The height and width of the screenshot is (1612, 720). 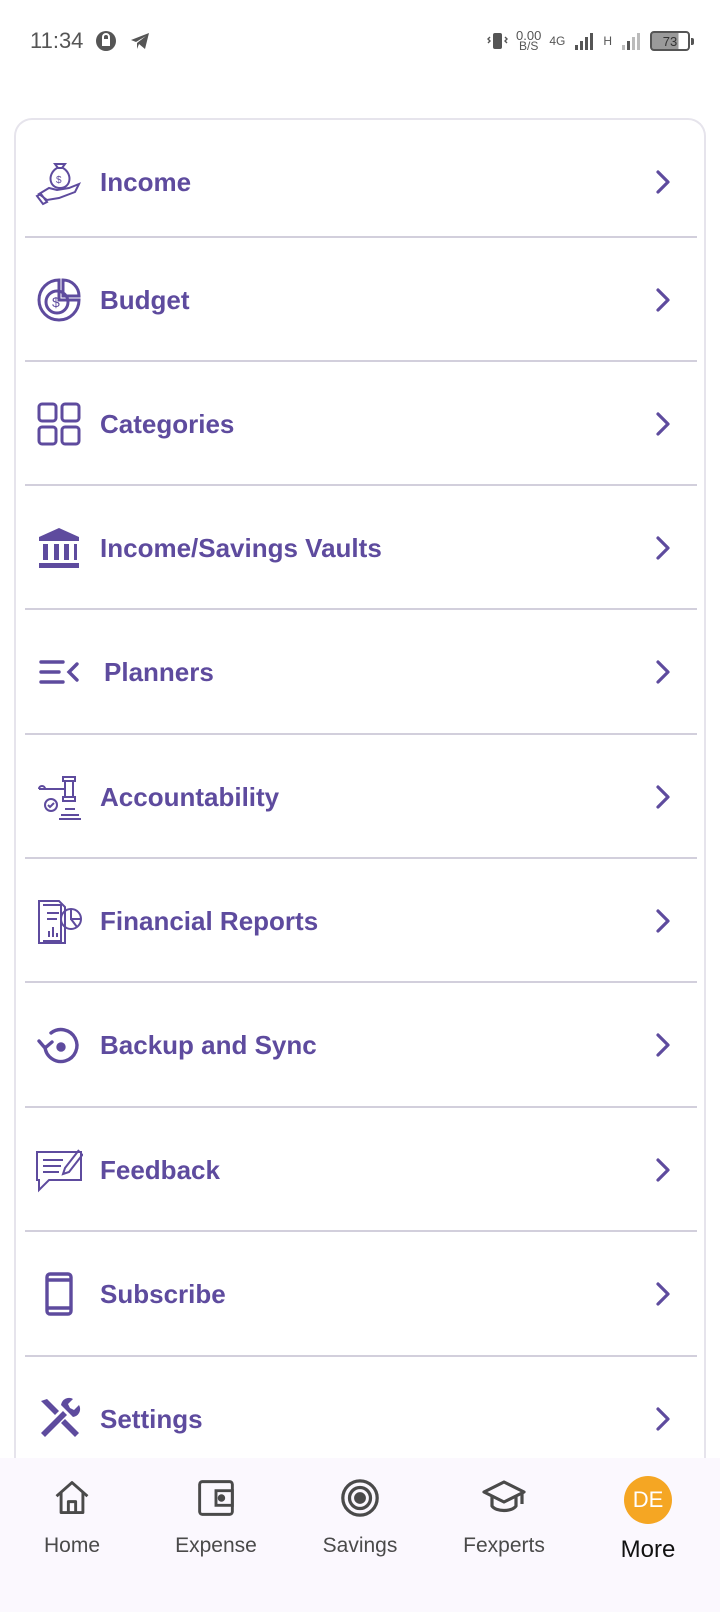 What do you see at coordinates (209, 920) in the screenshot?
I see `menu-item-label: Financial Reports` at bounding box center [209, 920].